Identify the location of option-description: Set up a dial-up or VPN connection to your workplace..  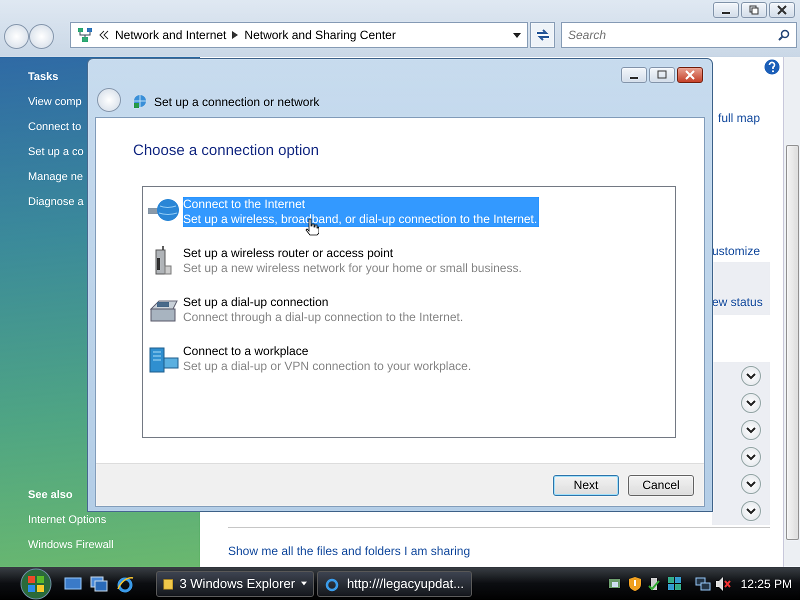
(327, 366).